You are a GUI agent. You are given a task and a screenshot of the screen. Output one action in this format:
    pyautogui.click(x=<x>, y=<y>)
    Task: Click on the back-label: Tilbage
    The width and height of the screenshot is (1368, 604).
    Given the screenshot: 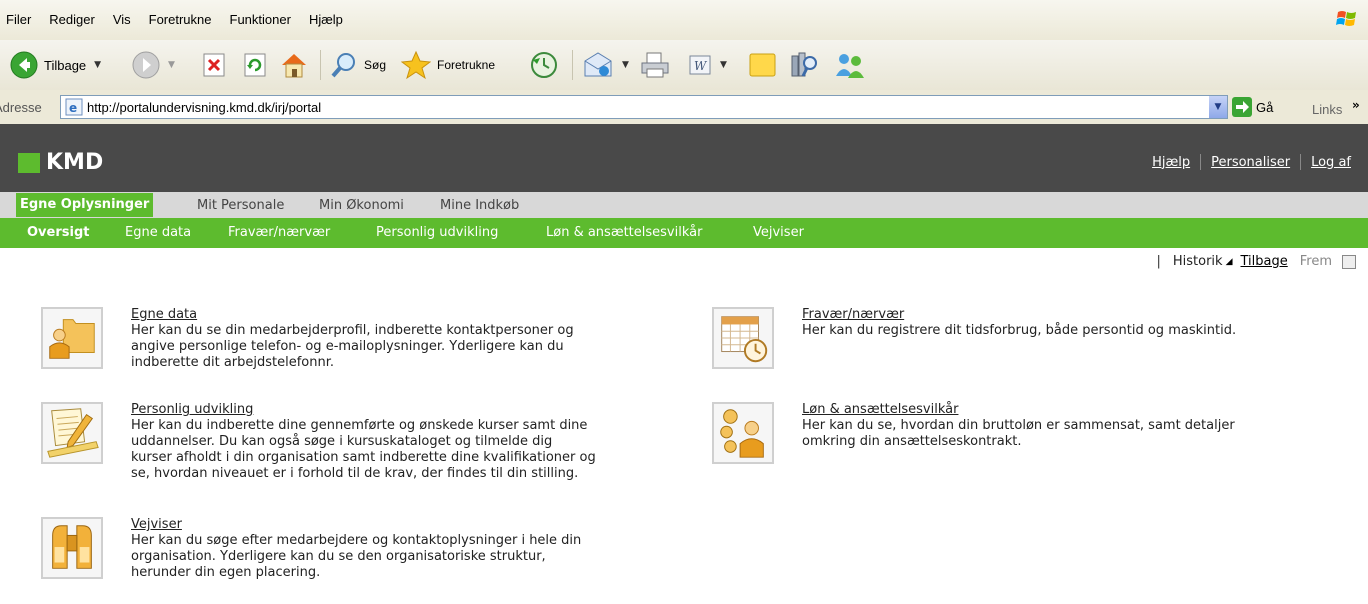 What is the action you would take?
    pyautogui.click(x=65, y=65)
    